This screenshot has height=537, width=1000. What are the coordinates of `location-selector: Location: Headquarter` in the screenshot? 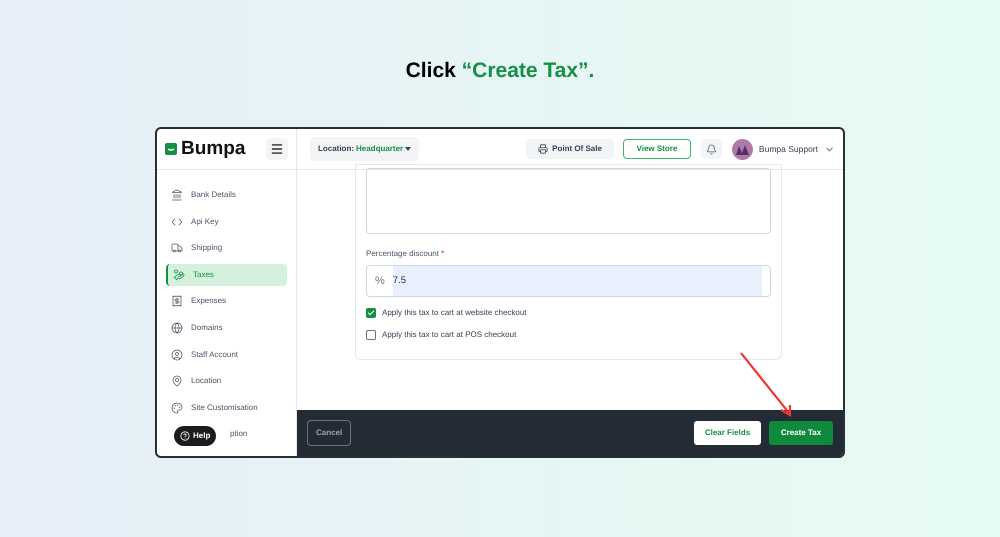 It's located at (365, 149).